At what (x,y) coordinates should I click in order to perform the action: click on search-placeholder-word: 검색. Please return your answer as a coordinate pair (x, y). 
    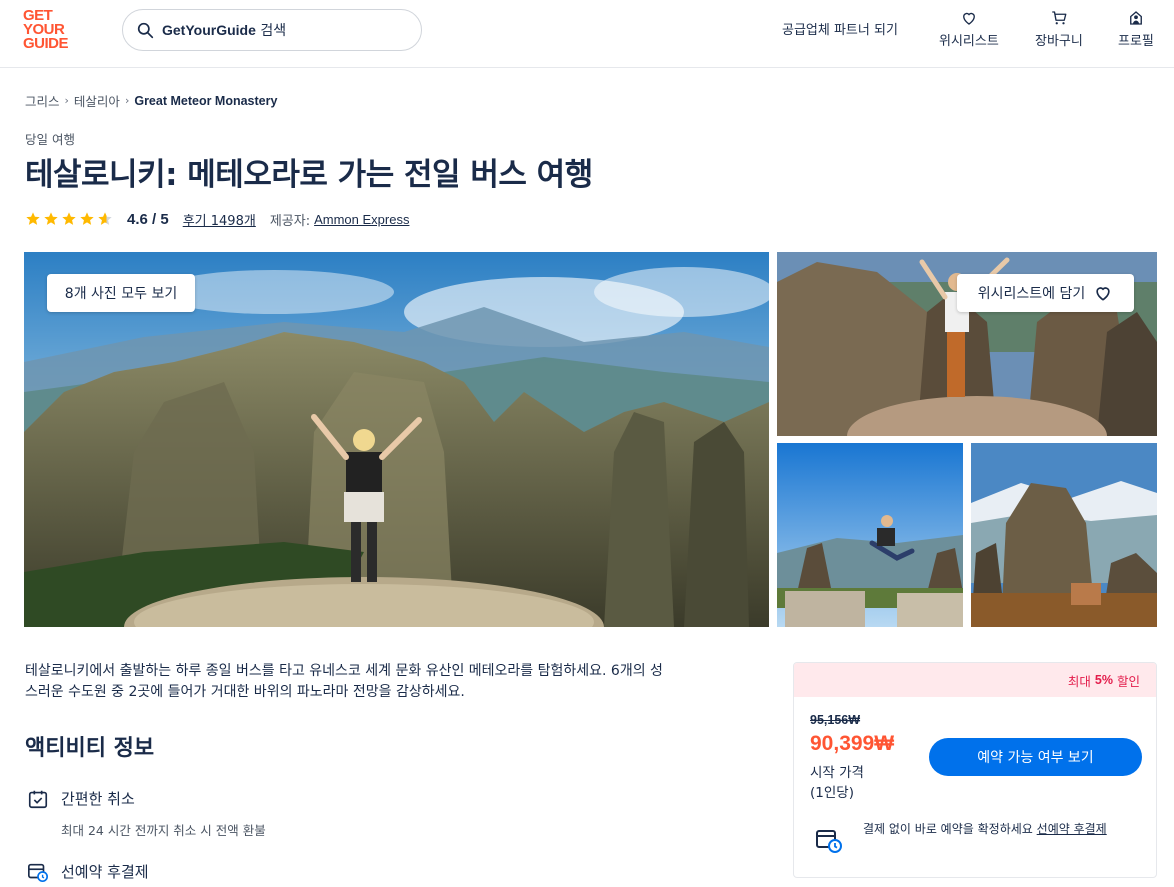
    Looking at the image, I should click on (273, 31).